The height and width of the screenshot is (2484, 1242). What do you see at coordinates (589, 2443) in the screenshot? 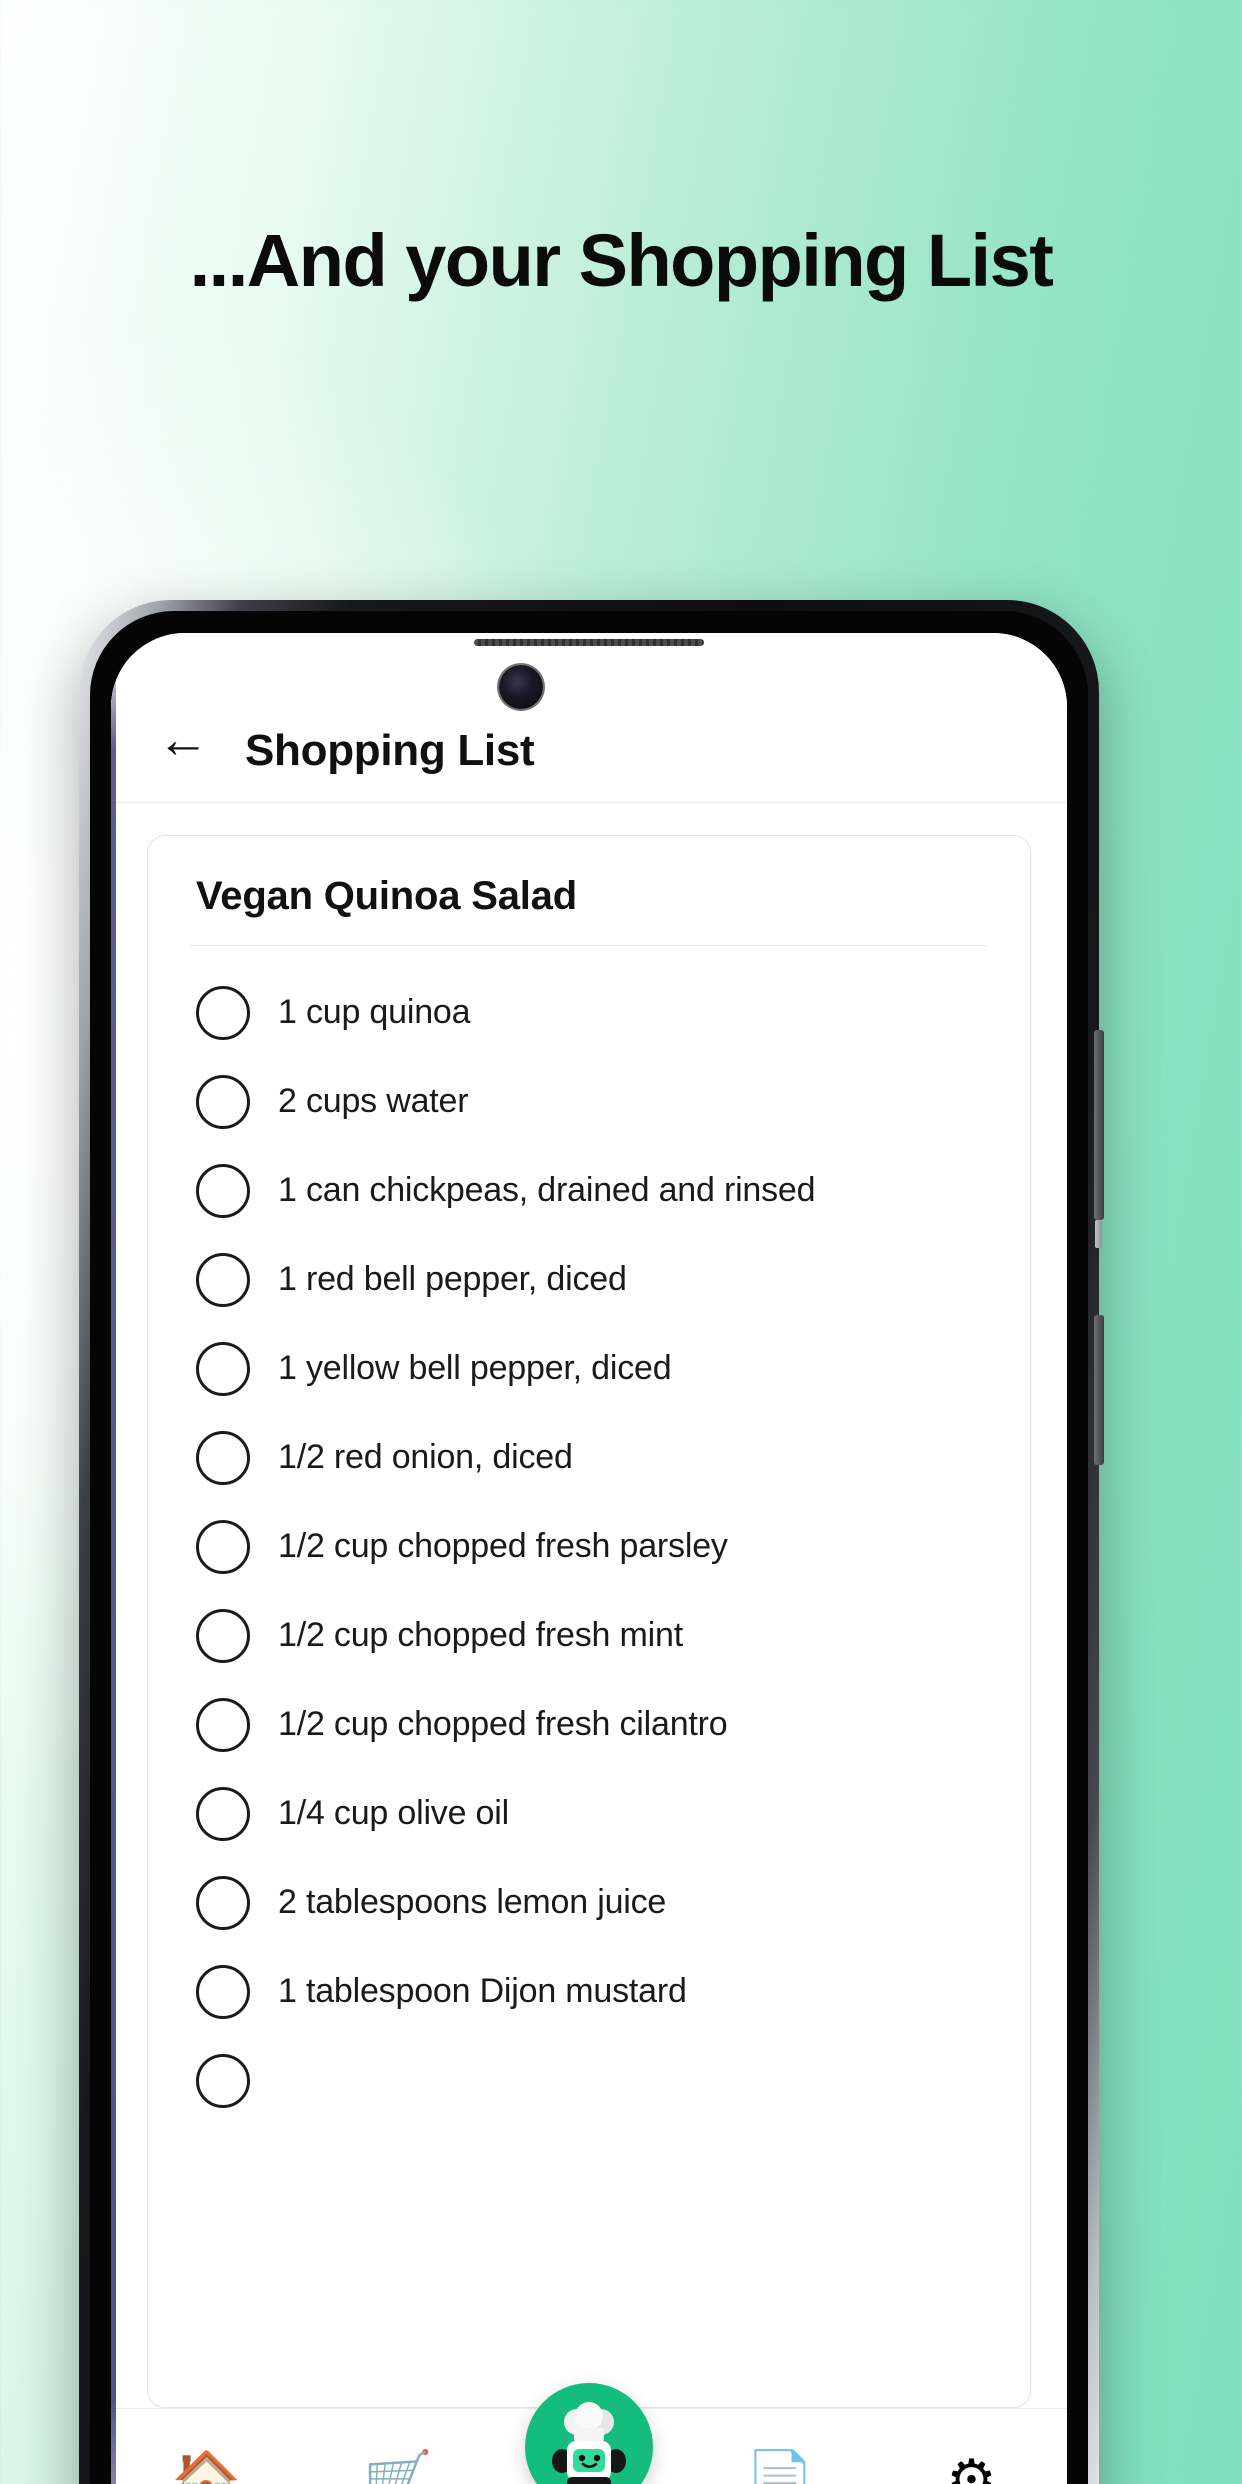
I see `chef-bot-icon` at bounding box center [589, 2443].